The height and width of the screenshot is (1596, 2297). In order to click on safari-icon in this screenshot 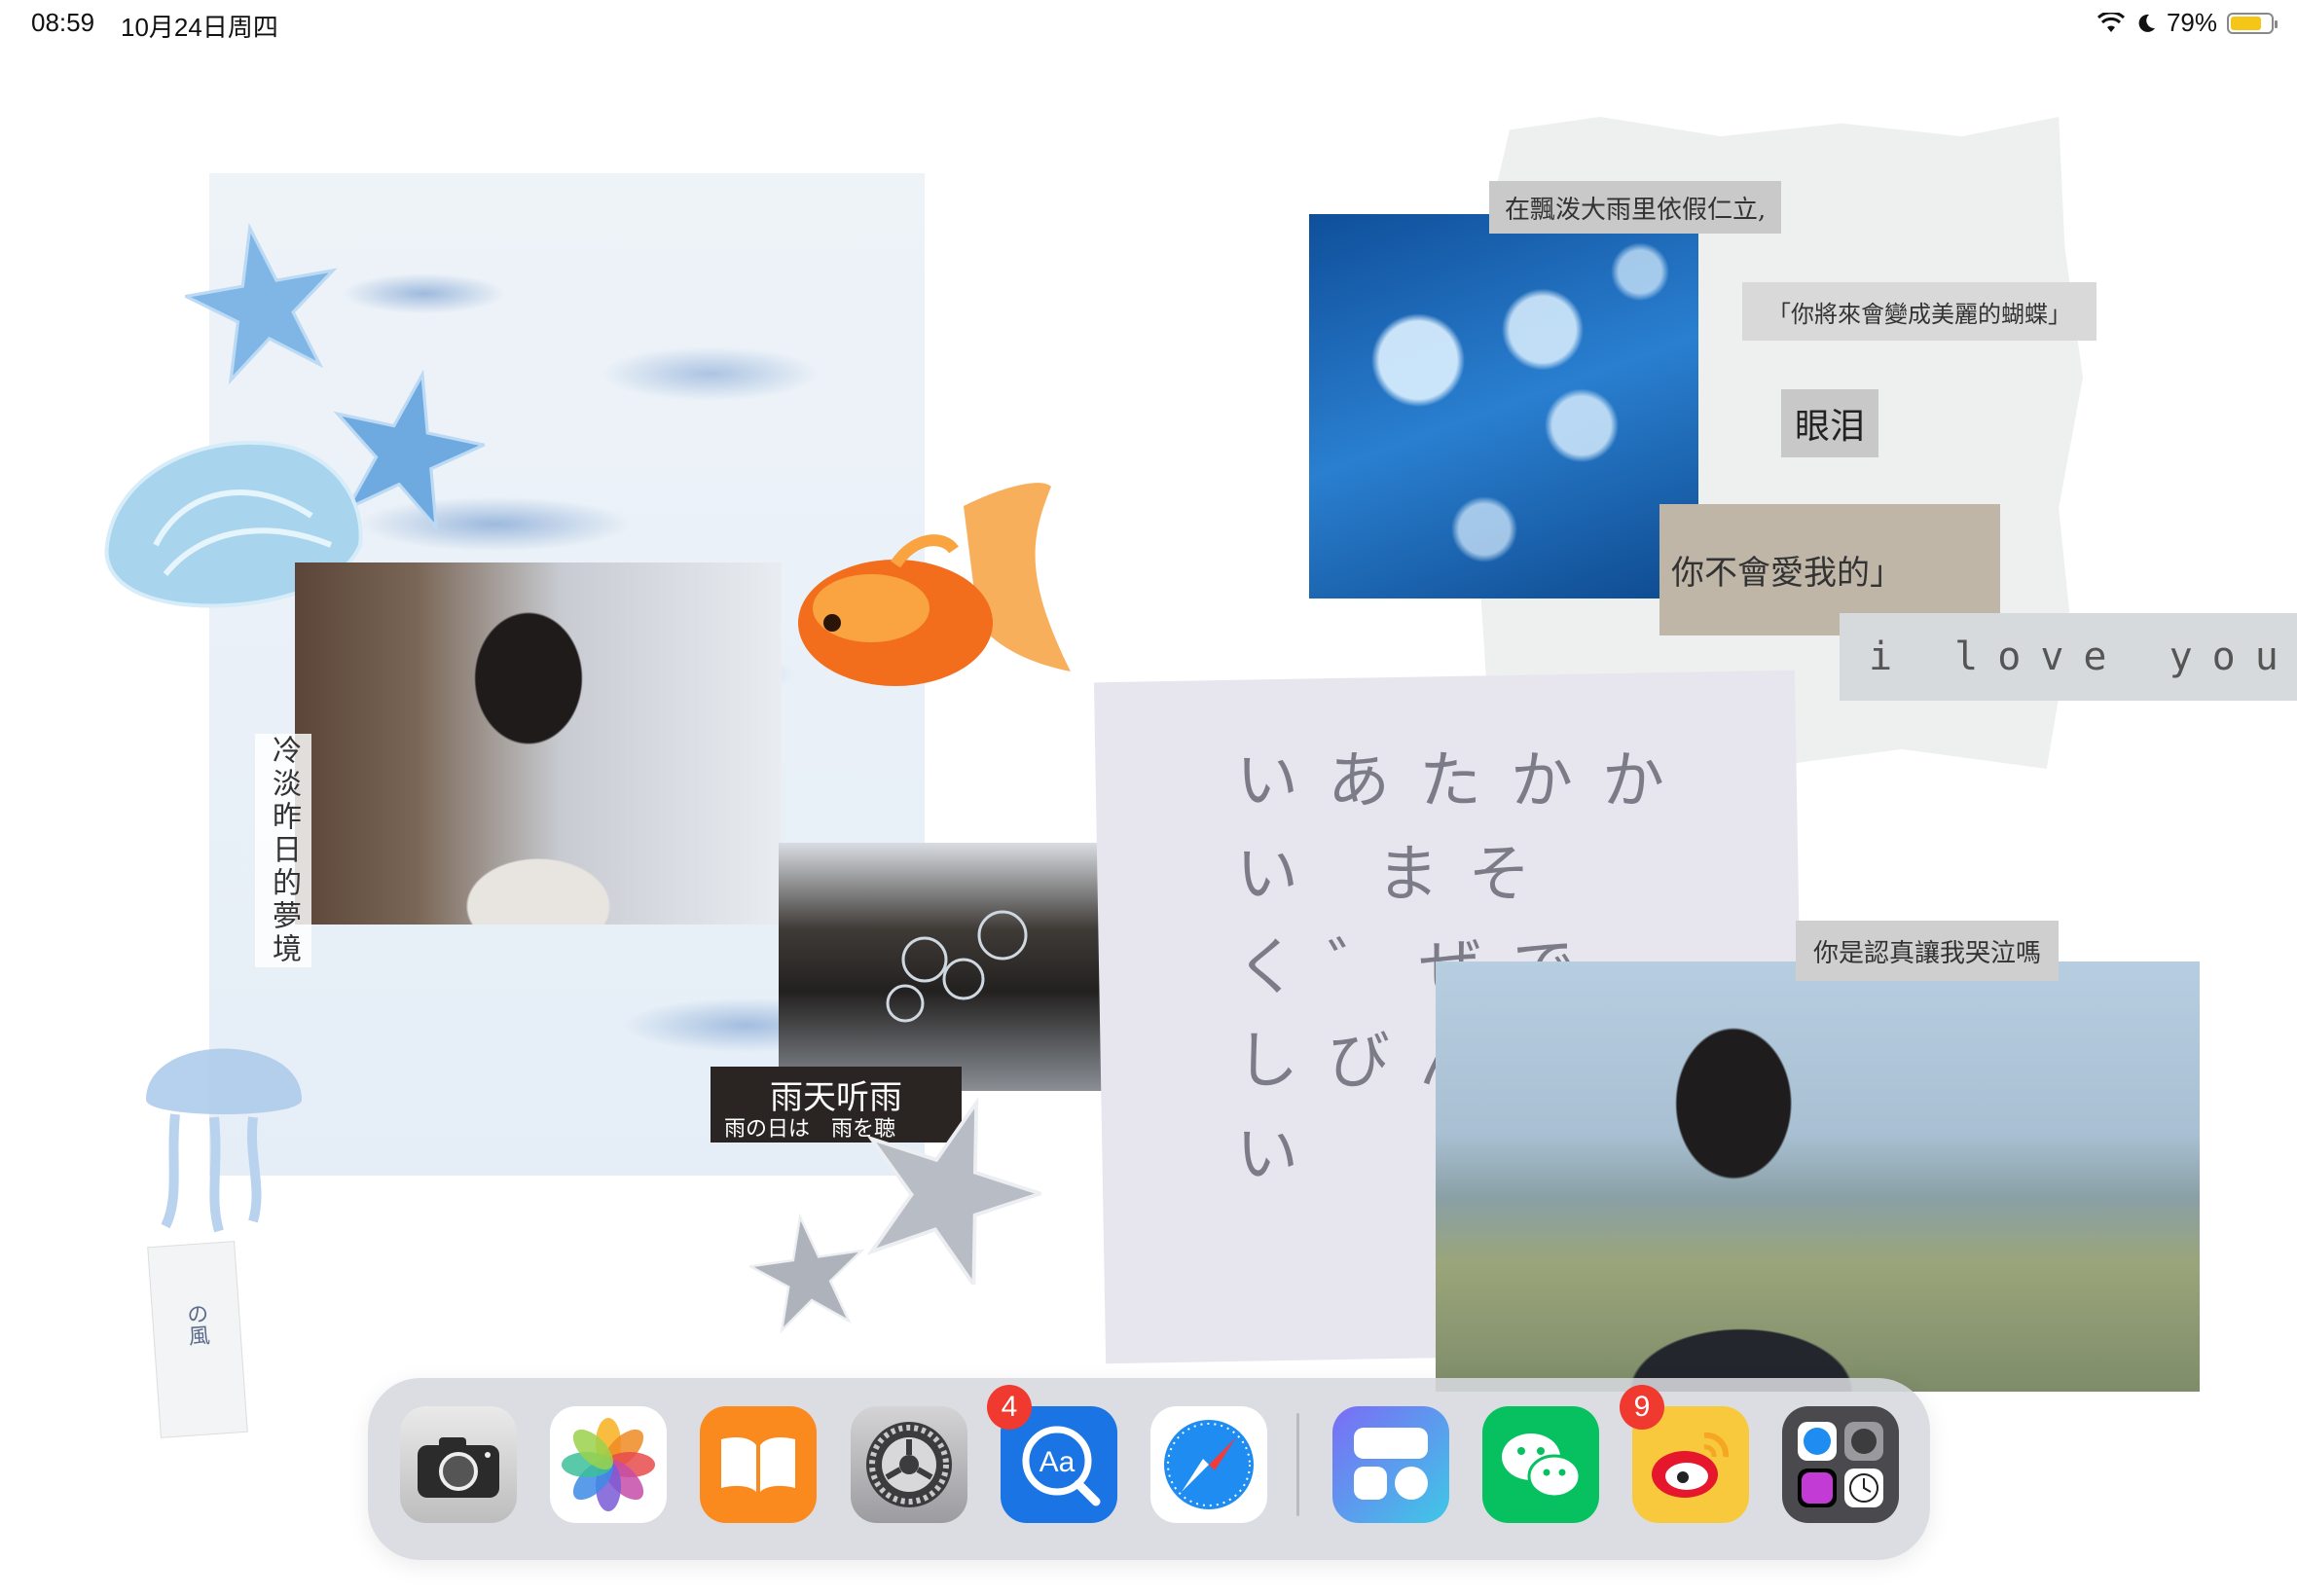, I will do `click(1209, 1464)`.